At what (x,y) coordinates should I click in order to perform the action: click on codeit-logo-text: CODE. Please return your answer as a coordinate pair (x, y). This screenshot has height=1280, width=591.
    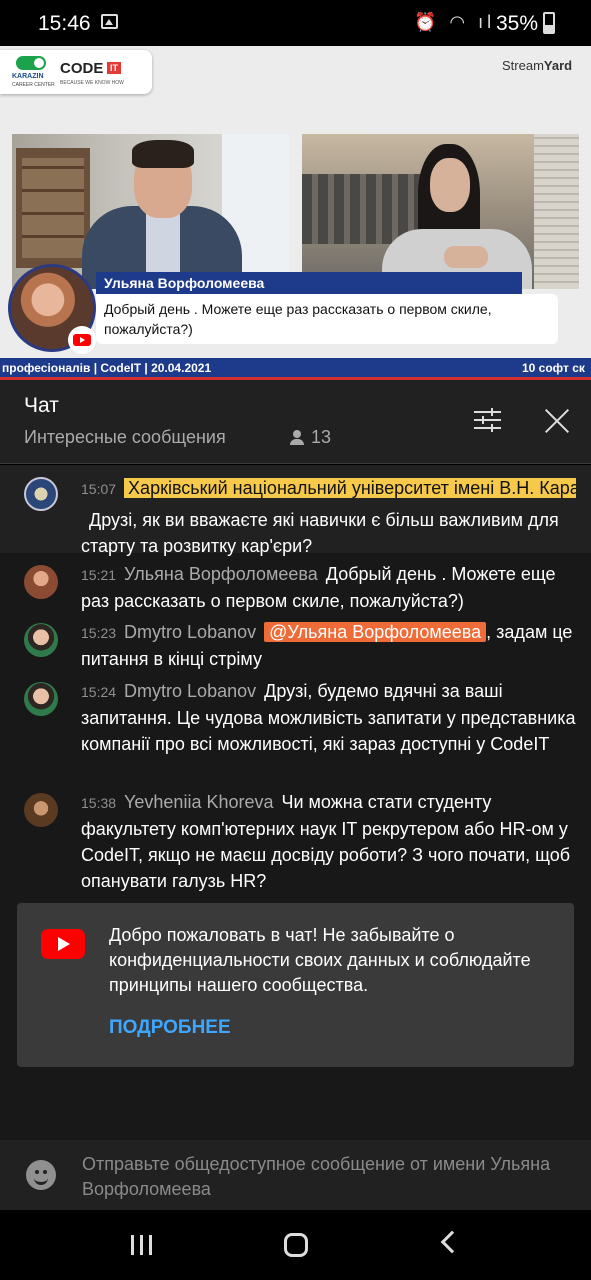
    Looking at the image, I should click on (82, 68).